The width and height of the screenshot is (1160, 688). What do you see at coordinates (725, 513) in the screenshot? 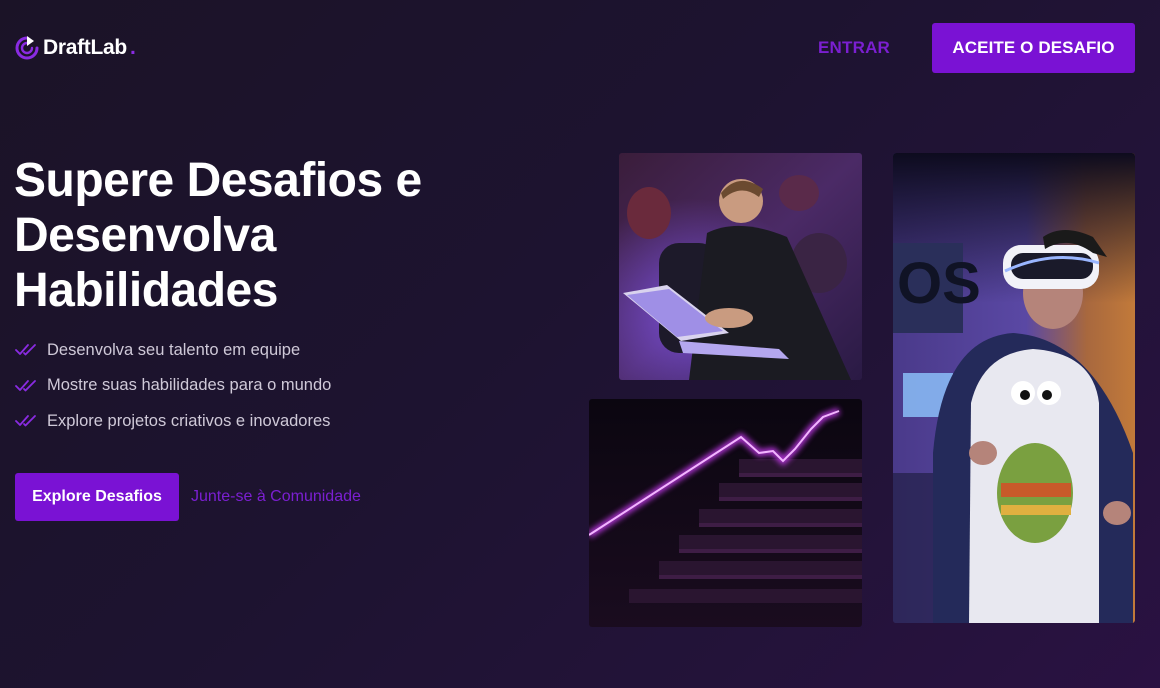
I see `neon-stairs-photo` at bounding box center [725, 513].